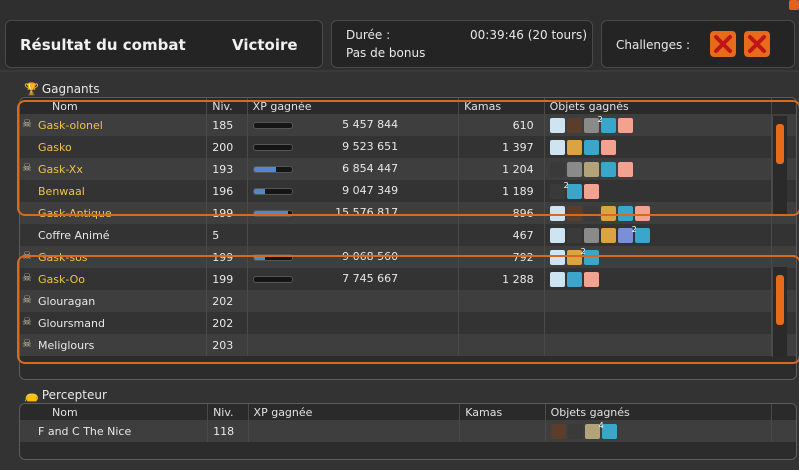 This screenshot has height=470, width=799. I want to click on xp-value: 6 854 447, so click(370, 168).